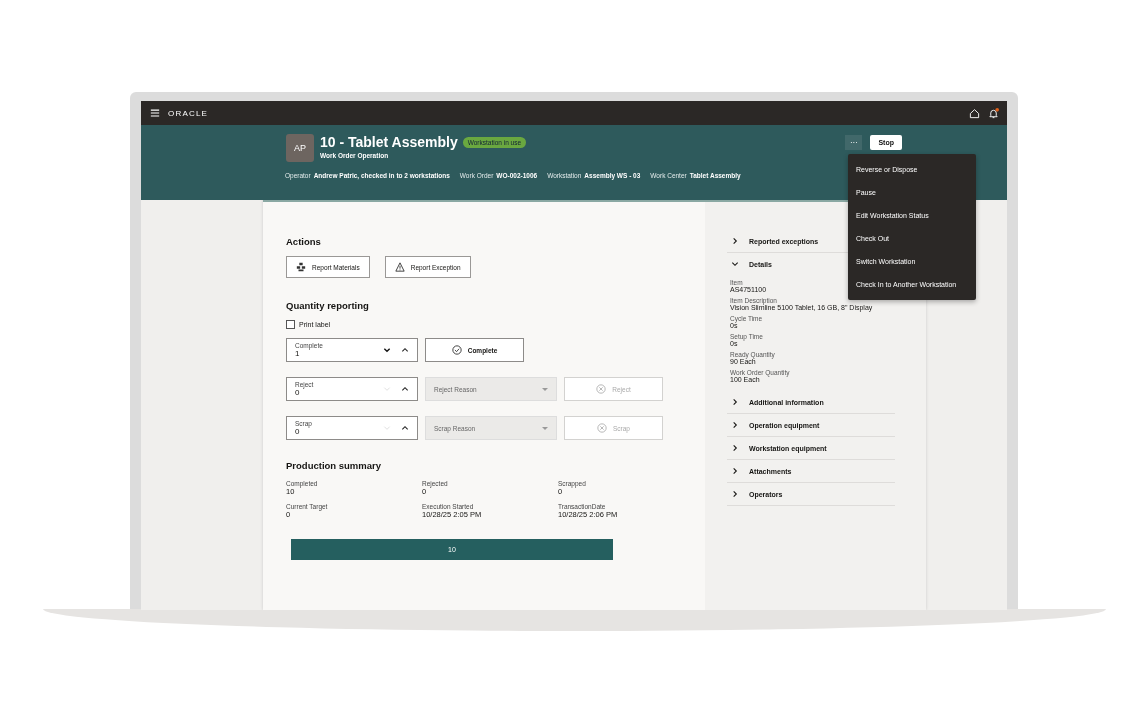  What do you see at coordinates (188, 113) in the screenshot?
I see `logo: ORACLE` at bounding box center [188, 113].